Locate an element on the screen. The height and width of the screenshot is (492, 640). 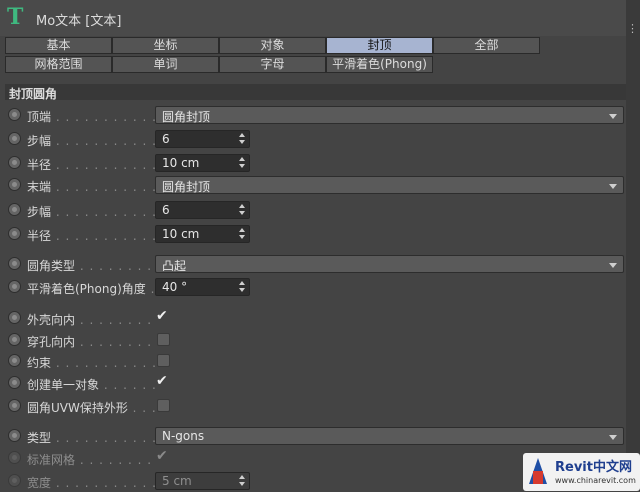
end-steps-input: 6 is located at coordinates (202, 210).